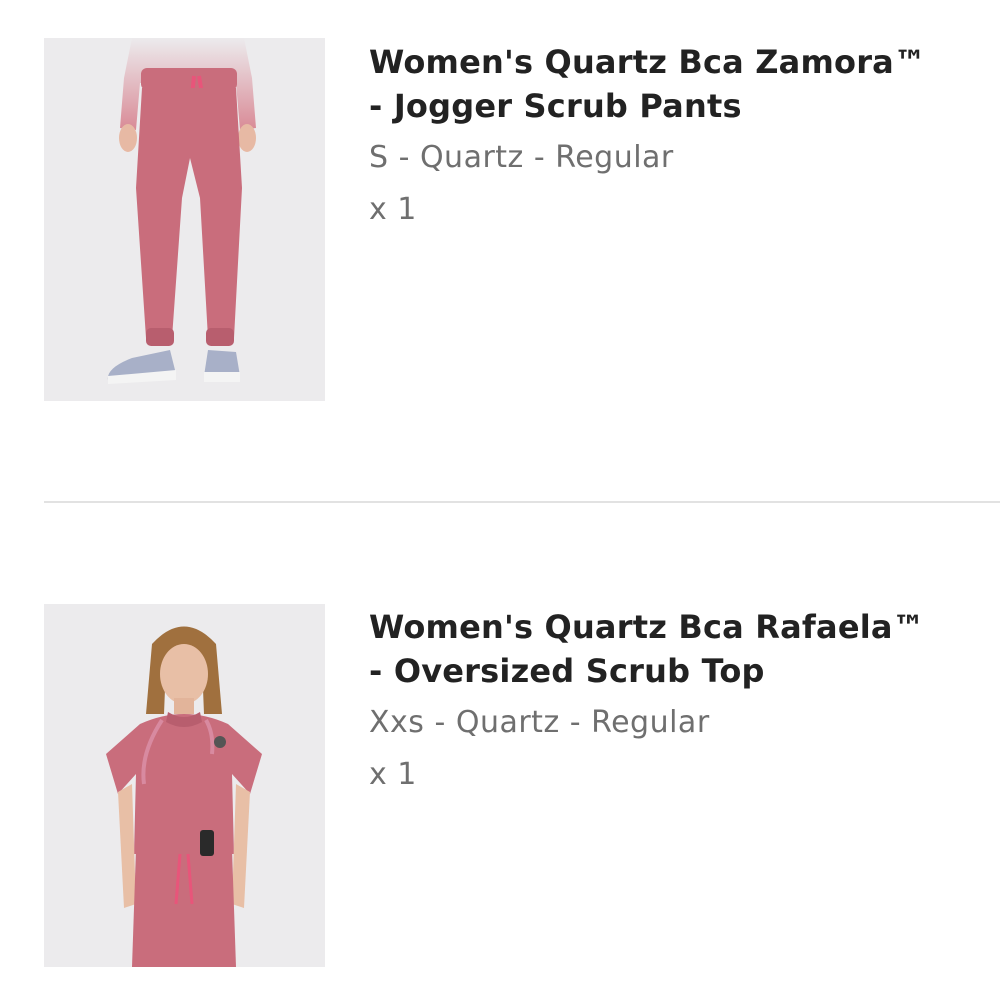  I want to click on product-title-line1: Women's Quartz Bca Zamora™, so click(648, 62).